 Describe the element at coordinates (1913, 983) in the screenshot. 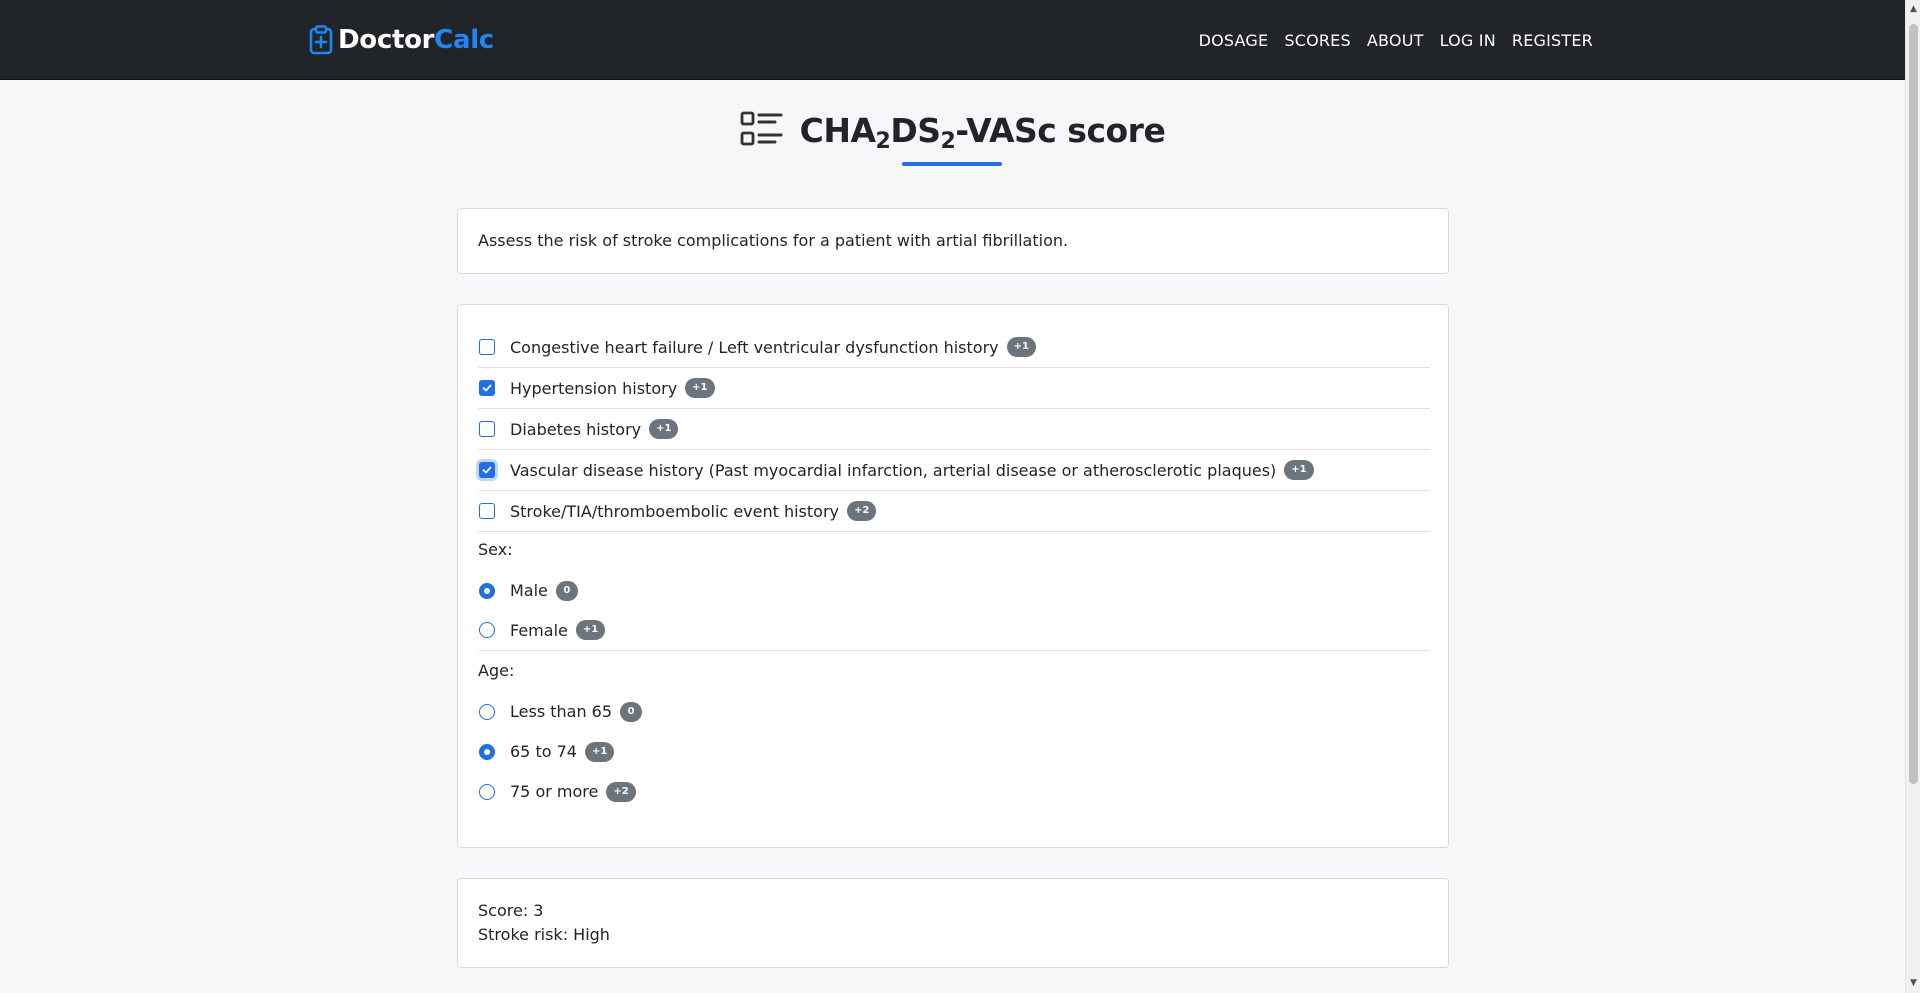

I see `scroll-down-arrow-icon: ▼` at that location.